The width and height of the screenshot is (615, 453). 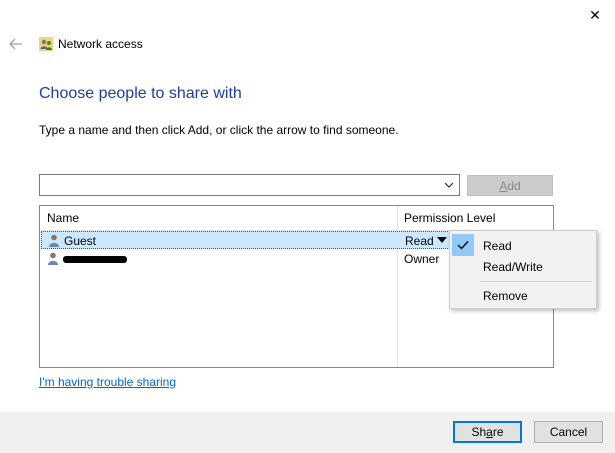 I want to click on back-button, so click(x=16, y=44).